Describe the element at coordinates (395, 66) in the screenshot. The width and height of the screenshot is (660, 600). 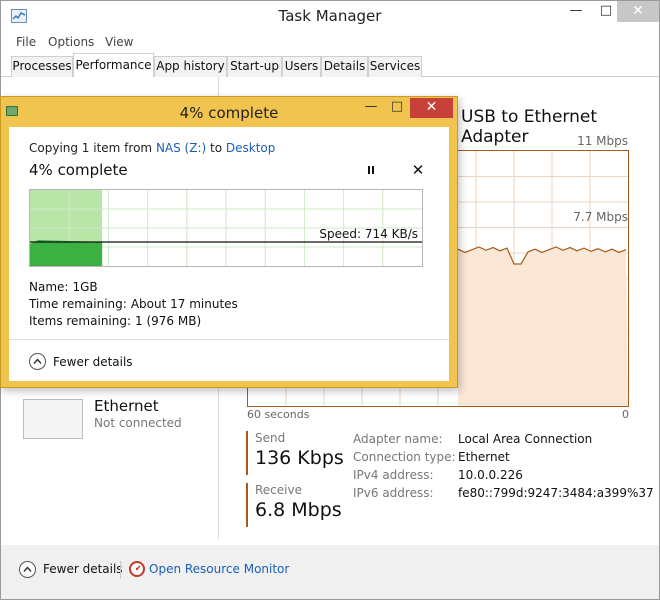
I see `tab-services: Services` at that location.